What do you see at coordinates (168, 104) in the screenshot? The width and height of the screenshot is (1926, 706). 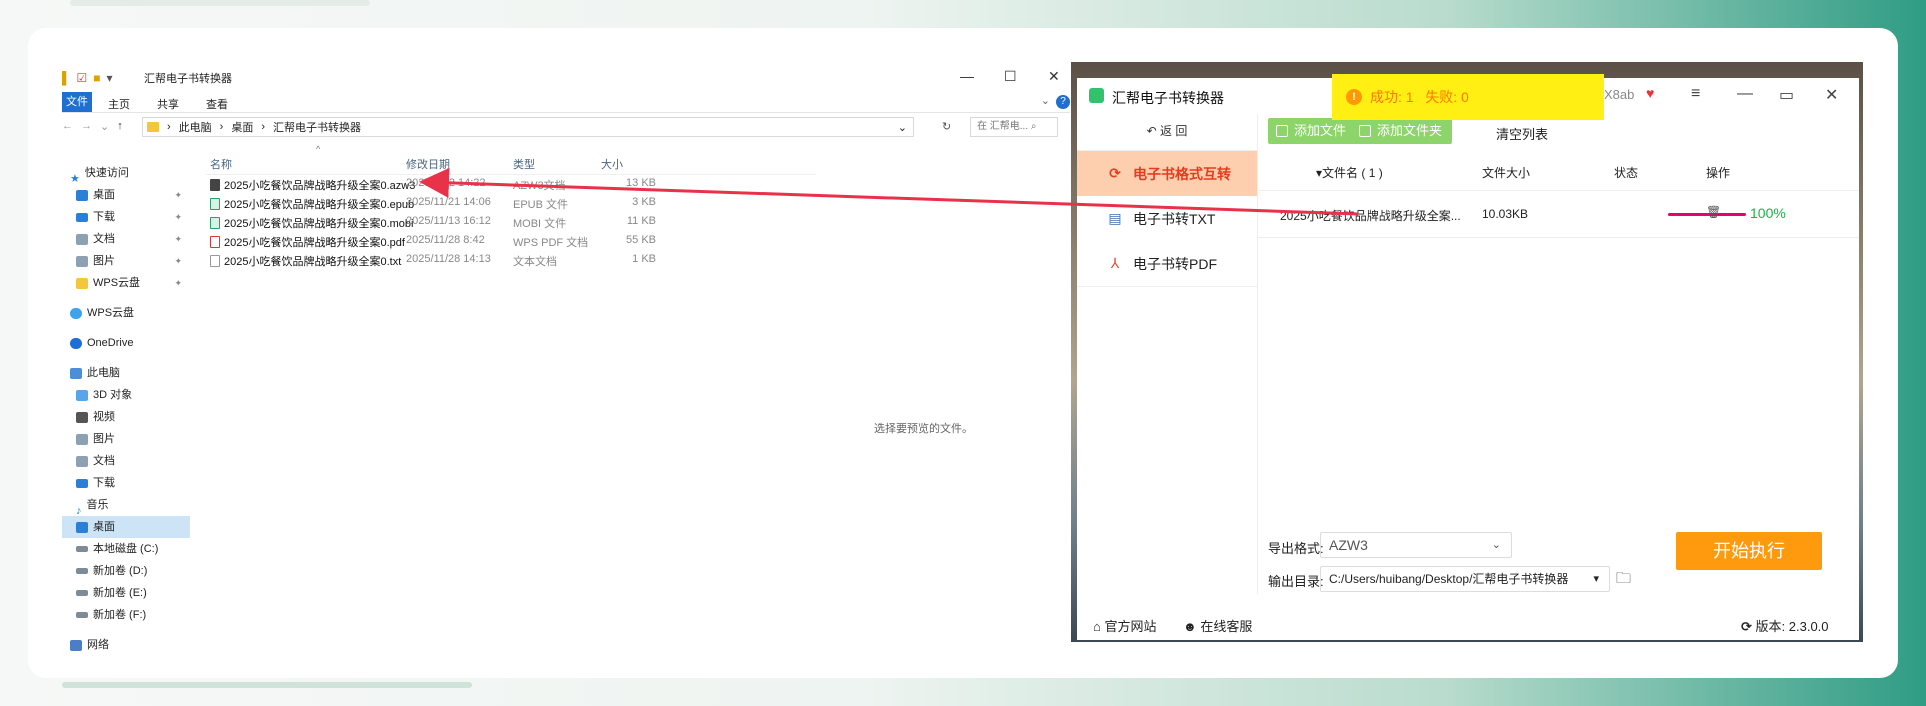 I see `tab-share: 共享` at bounding box center [168, 104].